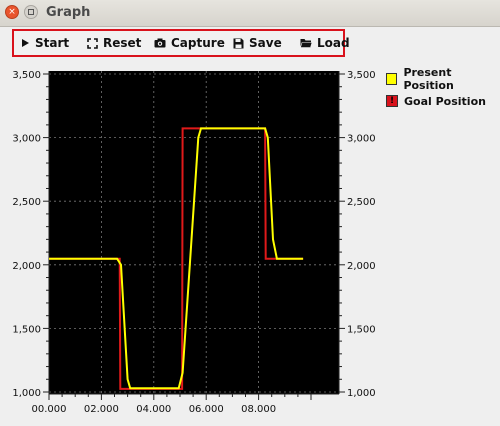 The width and height of the screenshot is (500, 426). I want to click on y-tick-label-left: 3,500, so click(26, 75).